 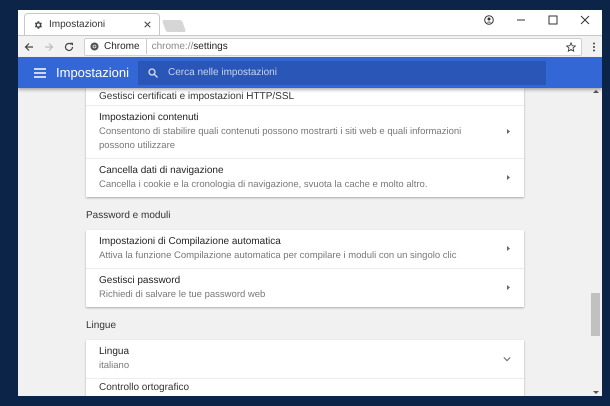 What do you see at coordinates (553, 20) in the screenshot?
I see `maximize-icon` at bounding box center [553, 20].